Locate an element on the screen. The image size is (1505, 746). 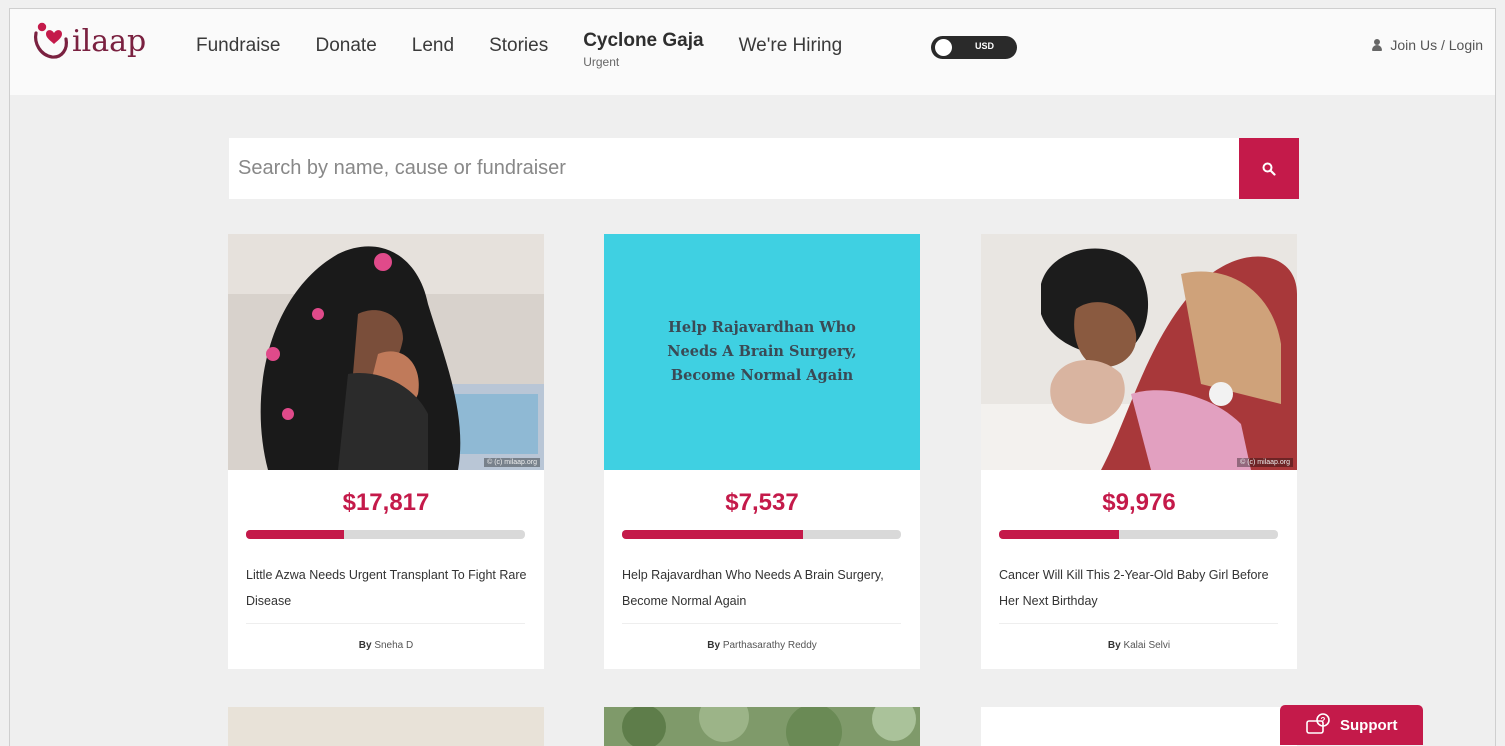
support-label: Support is located at coordinates (1369, 725).